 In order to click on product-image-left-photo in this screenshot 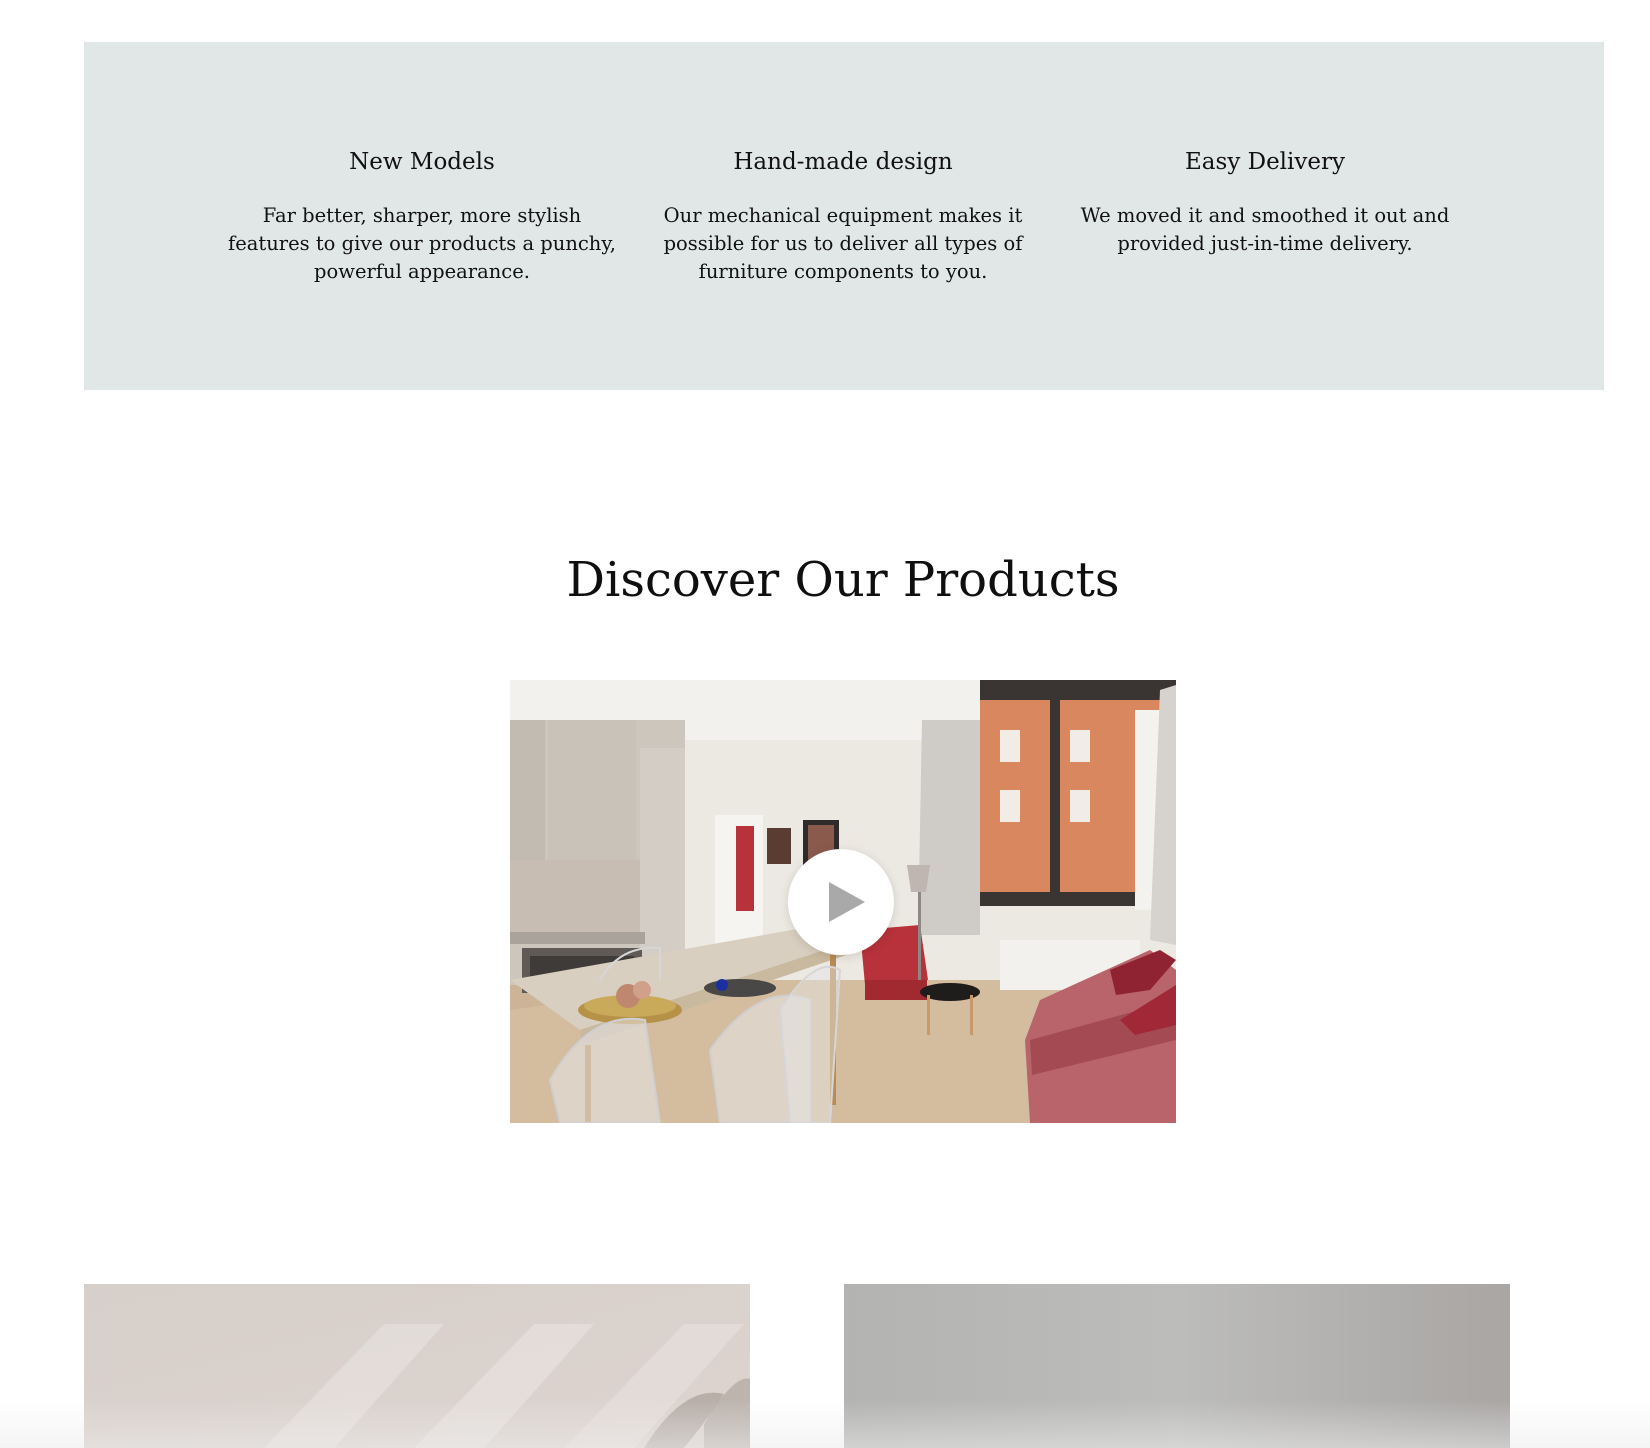, I will do `click(417, 1366)`.